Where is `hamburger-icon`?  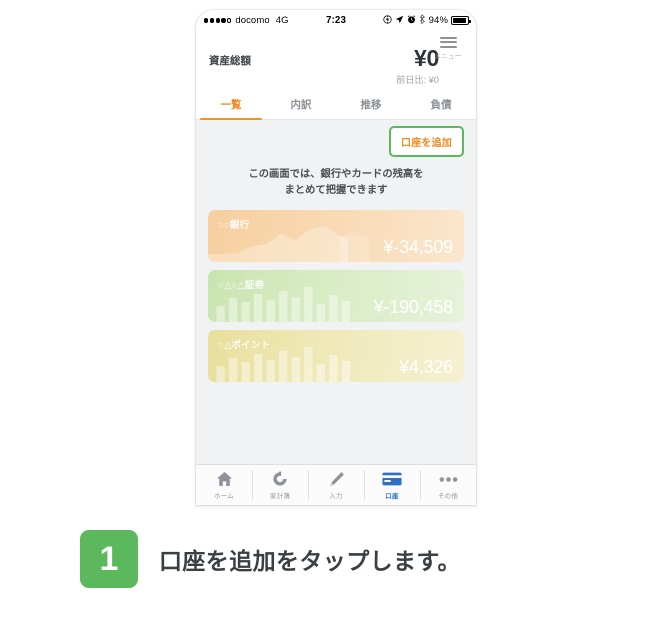 hamburger-icon is located at coordinates (448, 41).